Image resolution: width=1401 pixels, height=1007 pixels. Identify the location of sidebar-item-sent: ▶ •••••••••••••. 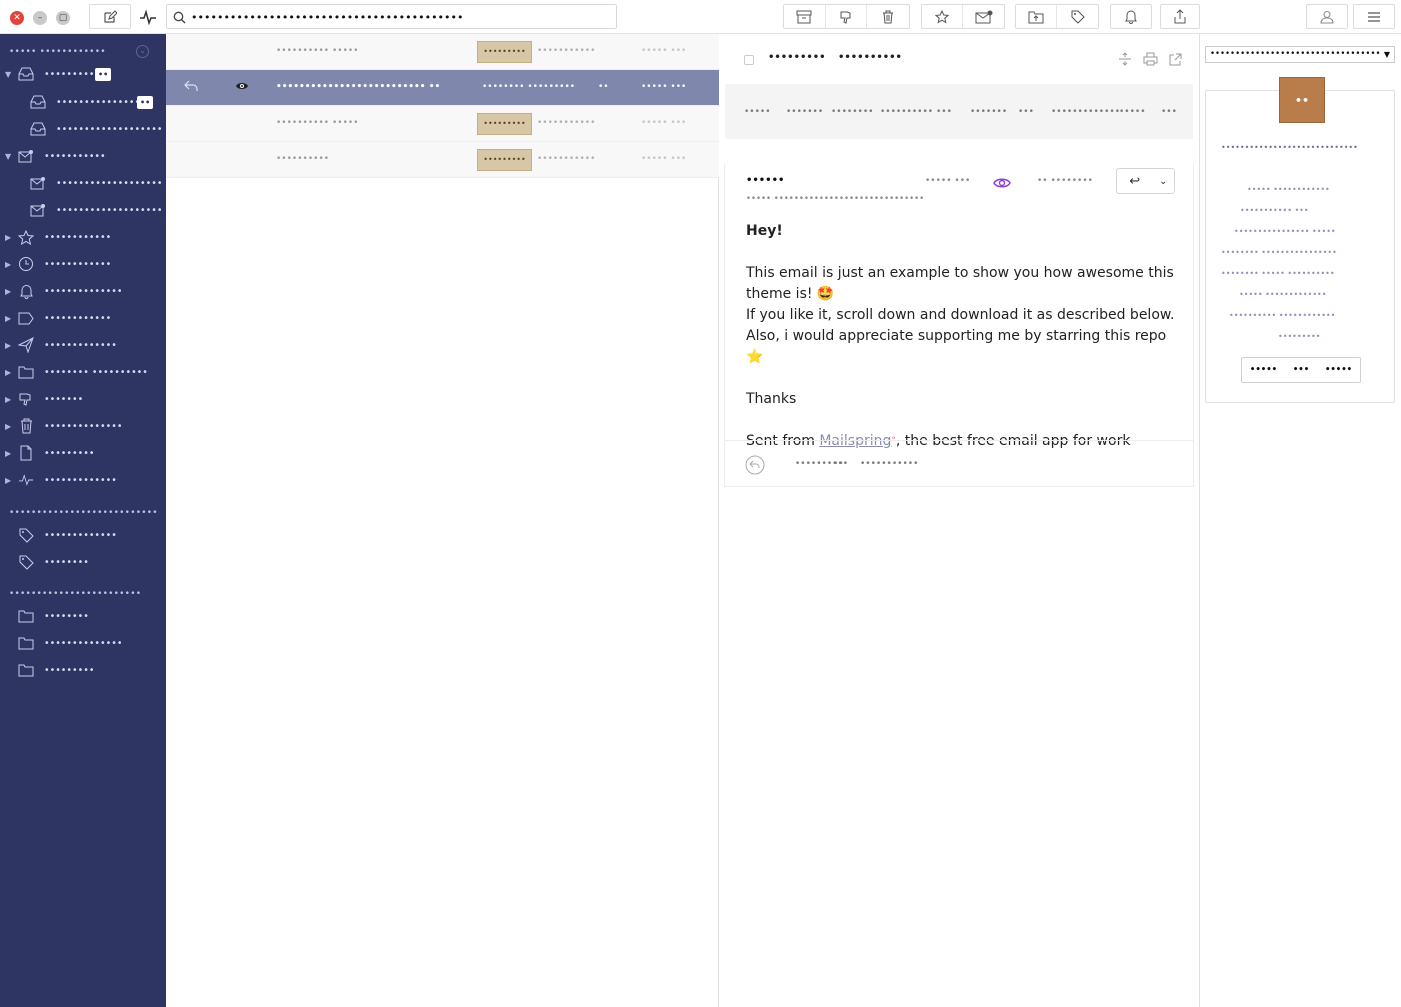
(83, 345).